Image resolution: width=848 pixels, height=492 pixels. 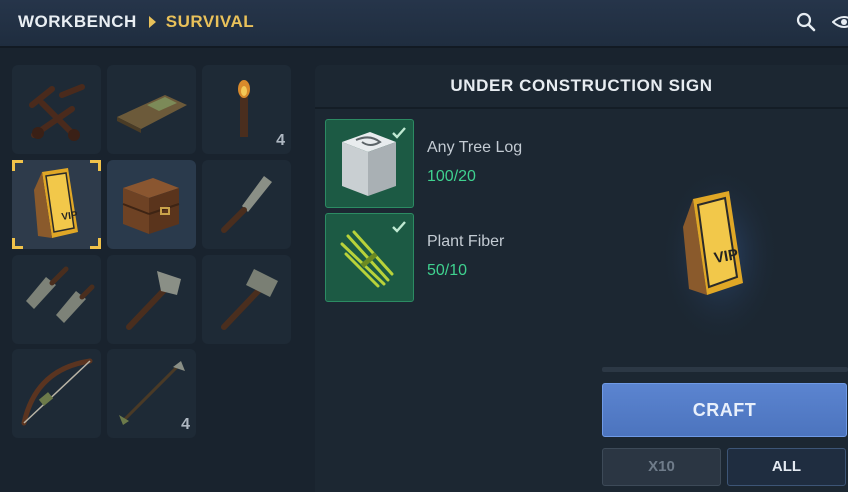 What do you see at coordinates (152, 22) in the screenshot?
I see `chevron-right-icon` at bounding box center [152, 22].